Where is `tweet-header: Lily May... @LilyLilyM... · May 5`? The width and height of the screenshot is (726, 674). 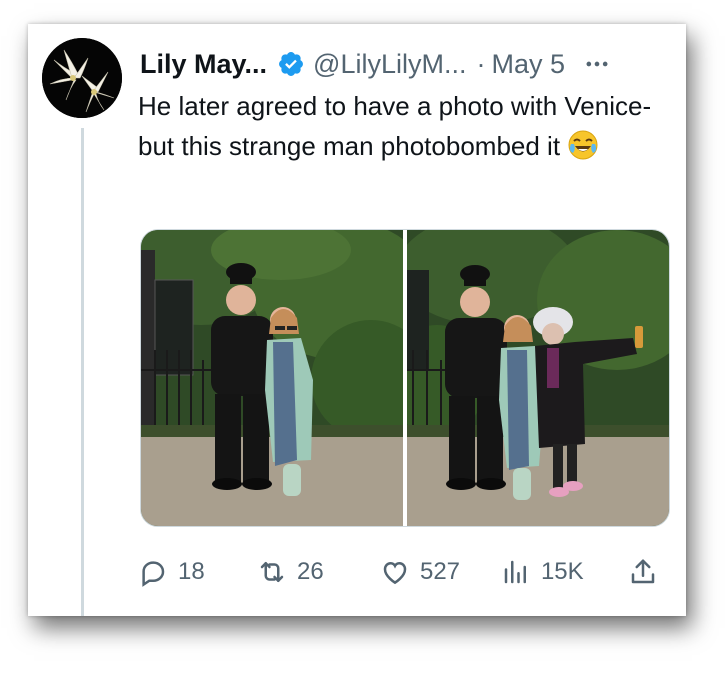 tweet-header: Lily May... @LilyLilyM... · May 5 is located at coordinates (375, 64).